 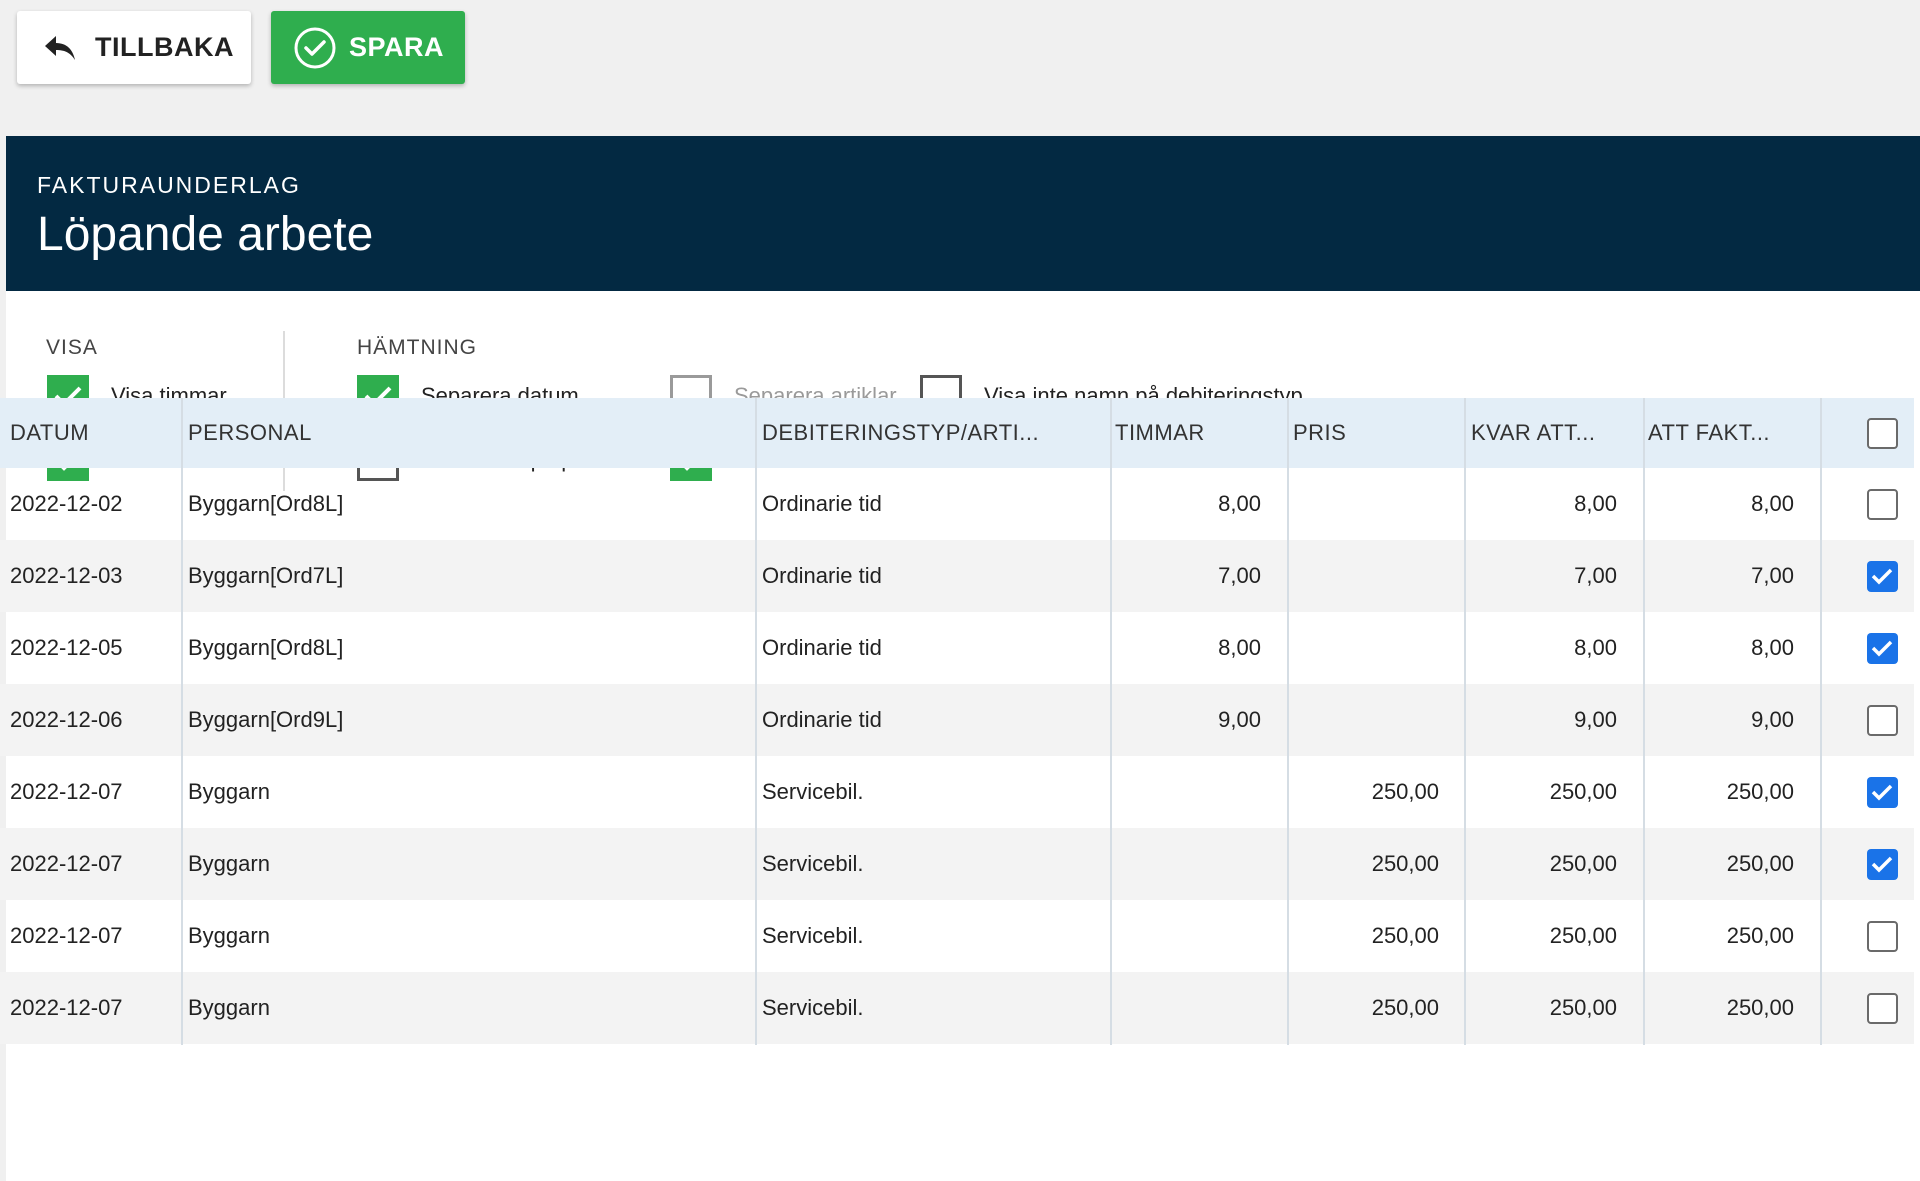 I want to click on card-kicker: FAKTURAUNDERLAG, so click(x=169, y=185).